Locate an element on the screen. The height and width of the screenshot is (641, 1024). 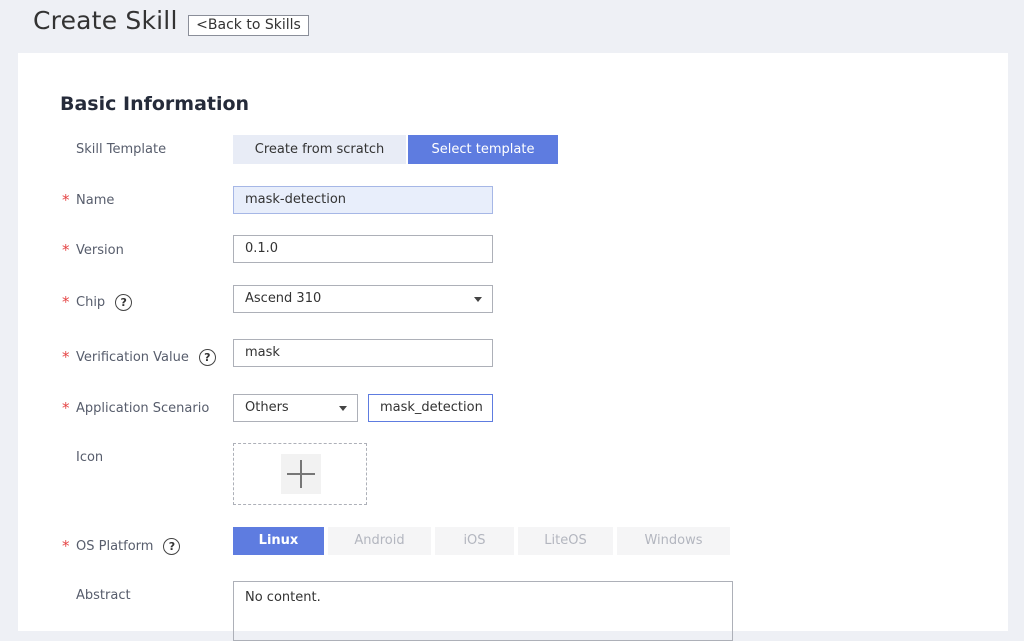
version-input: 0.1.0 is located at coordinates (363, 249).